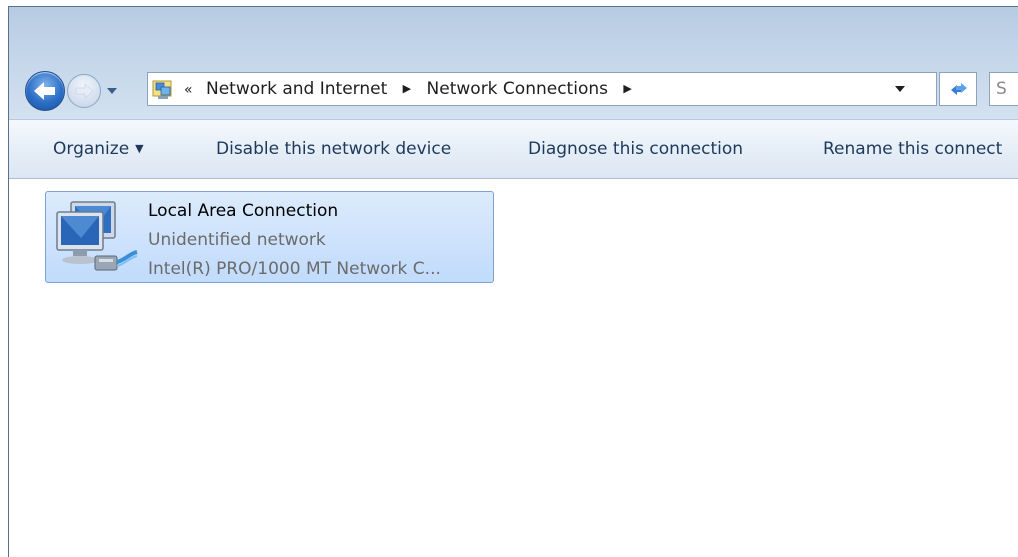  What do you see at coordinates (517, 89) in the screenshot?
I see `breadcrumb-network-connections: Network Connections` at bounding box center [517, 89].